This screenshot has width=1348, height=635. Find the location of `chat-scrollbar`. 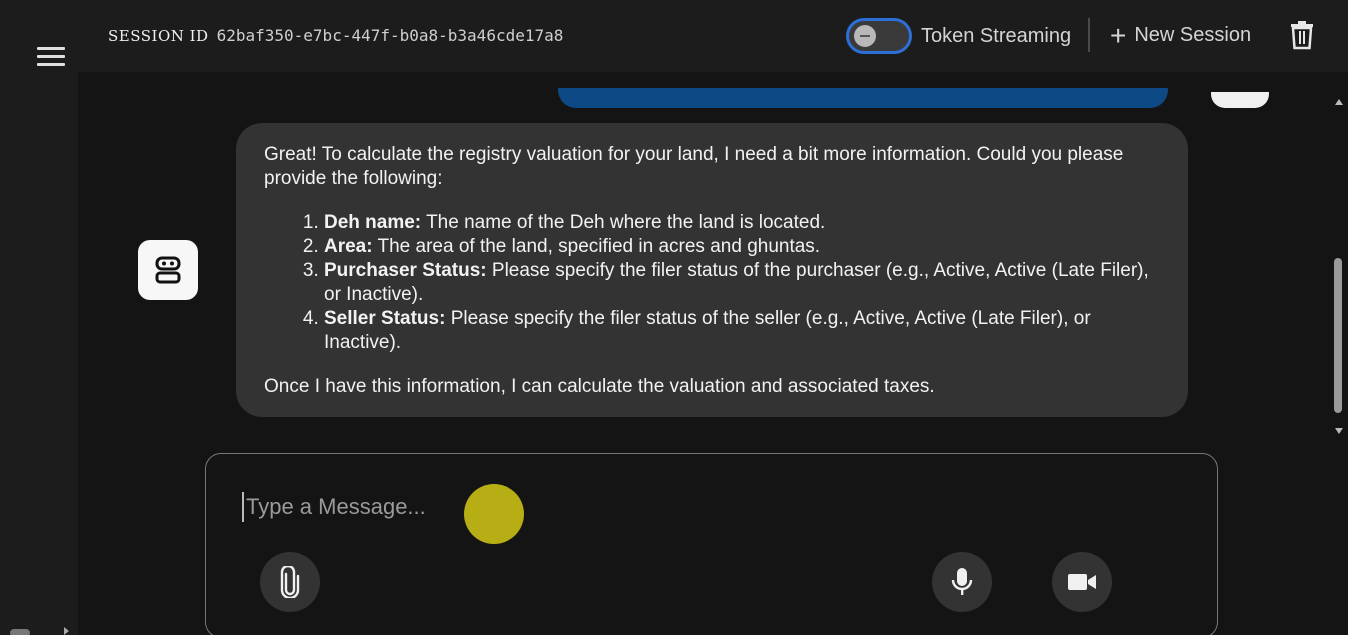

chat-scrollbar is located at coordinates (1339, 267).